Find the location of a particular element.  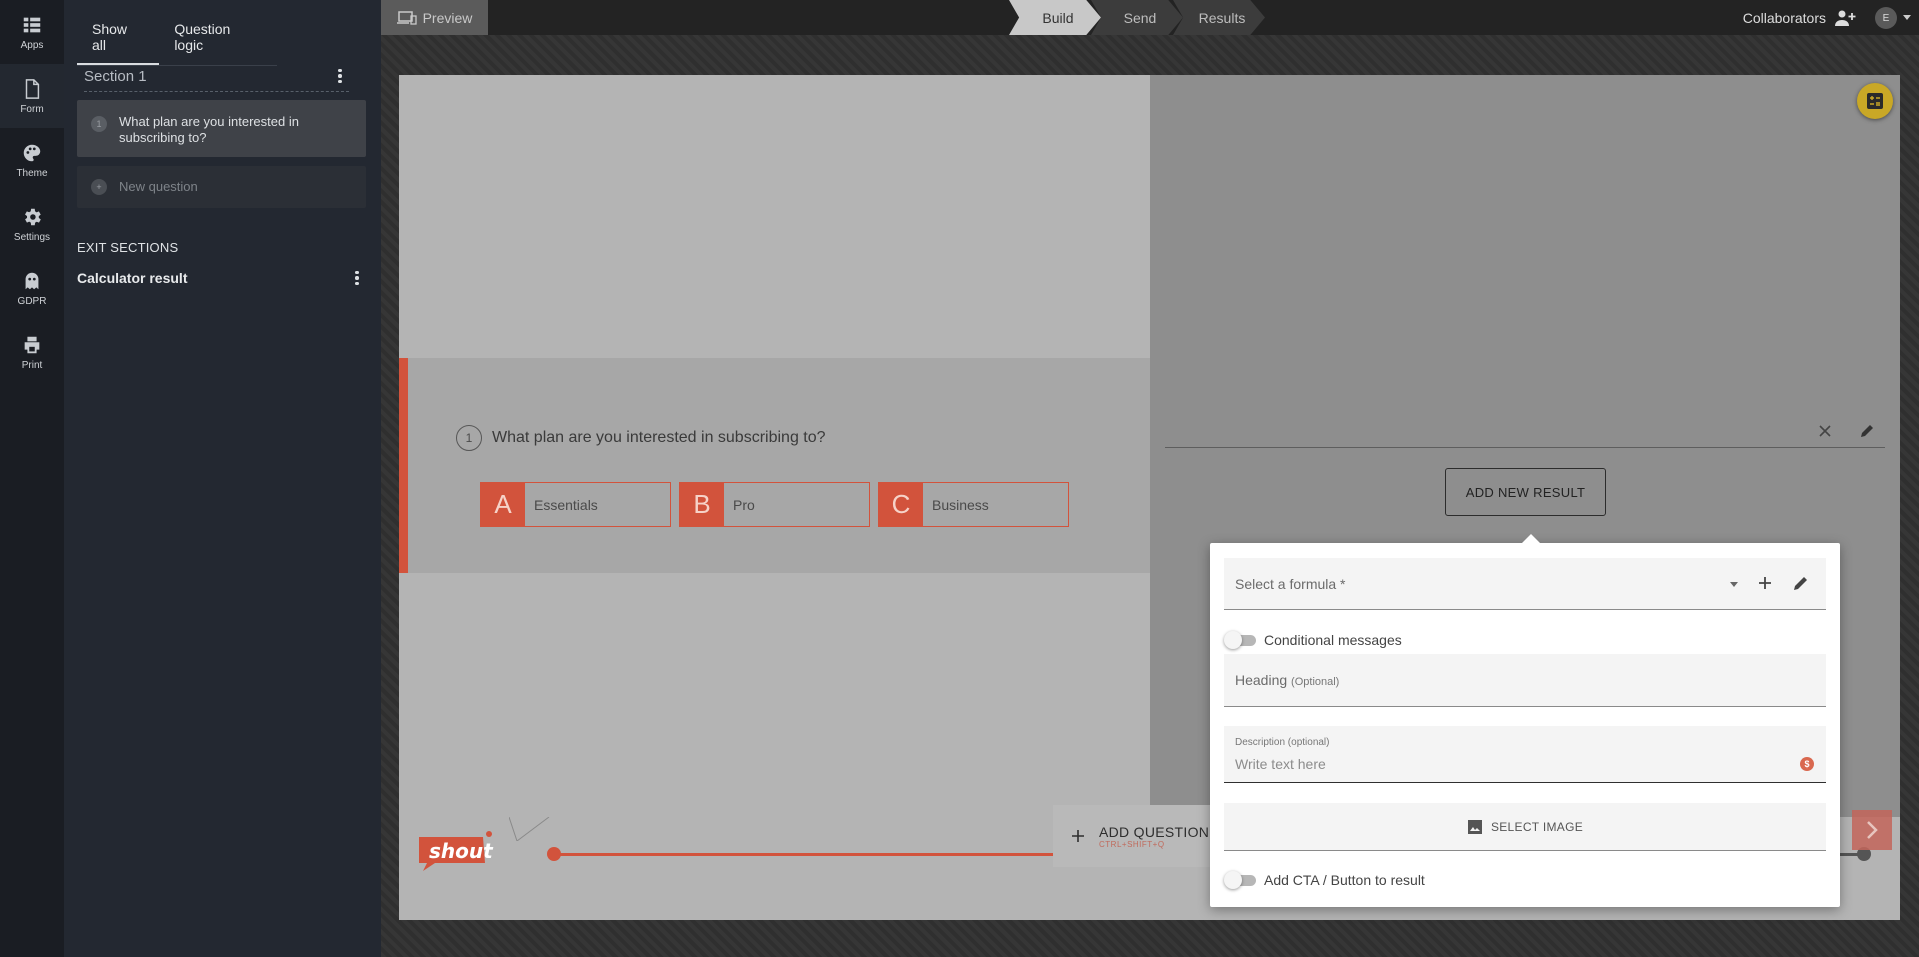

choice-label: Essentials is located at coordinates (566, 504).